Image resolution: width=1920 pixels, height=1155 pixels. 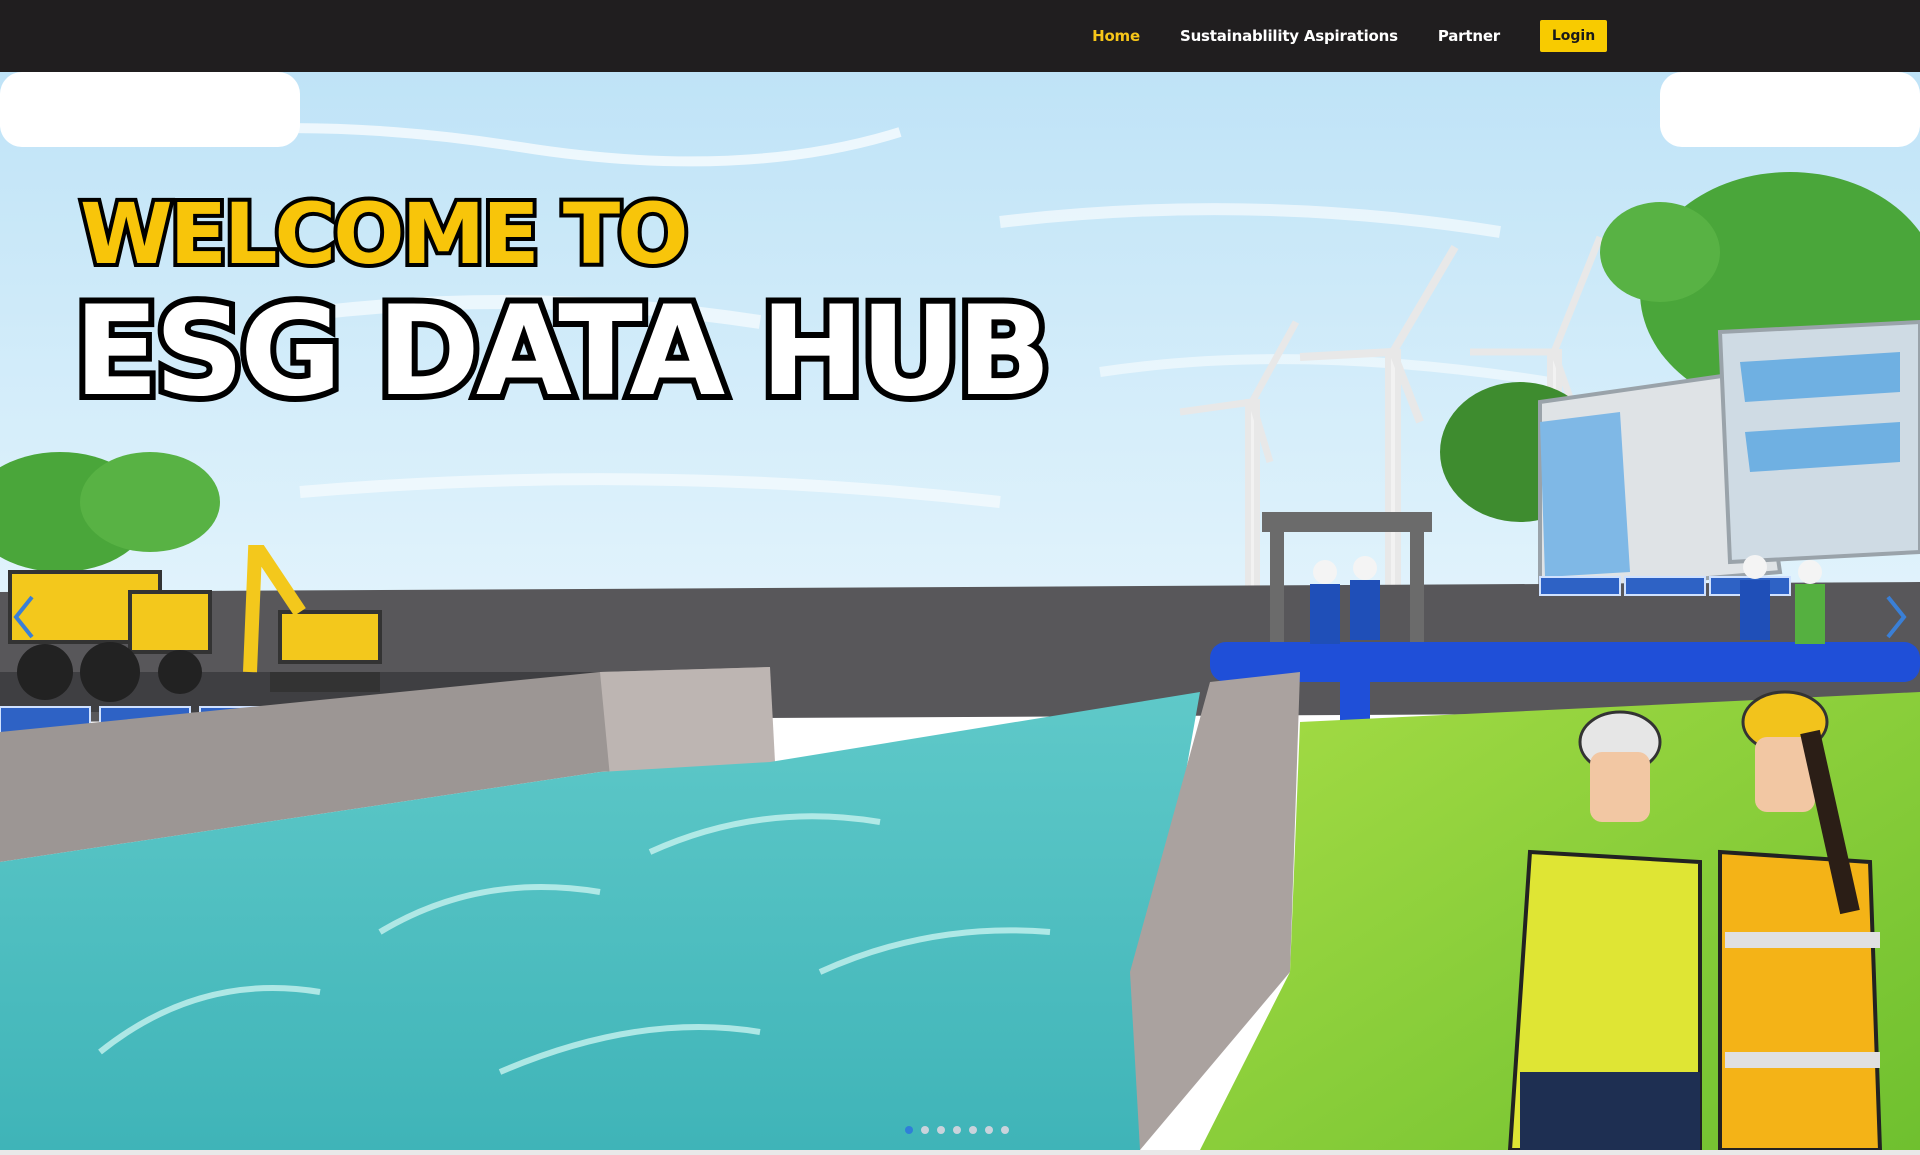 I want to click on chevron-left-icon, so click(x=24, y=617).